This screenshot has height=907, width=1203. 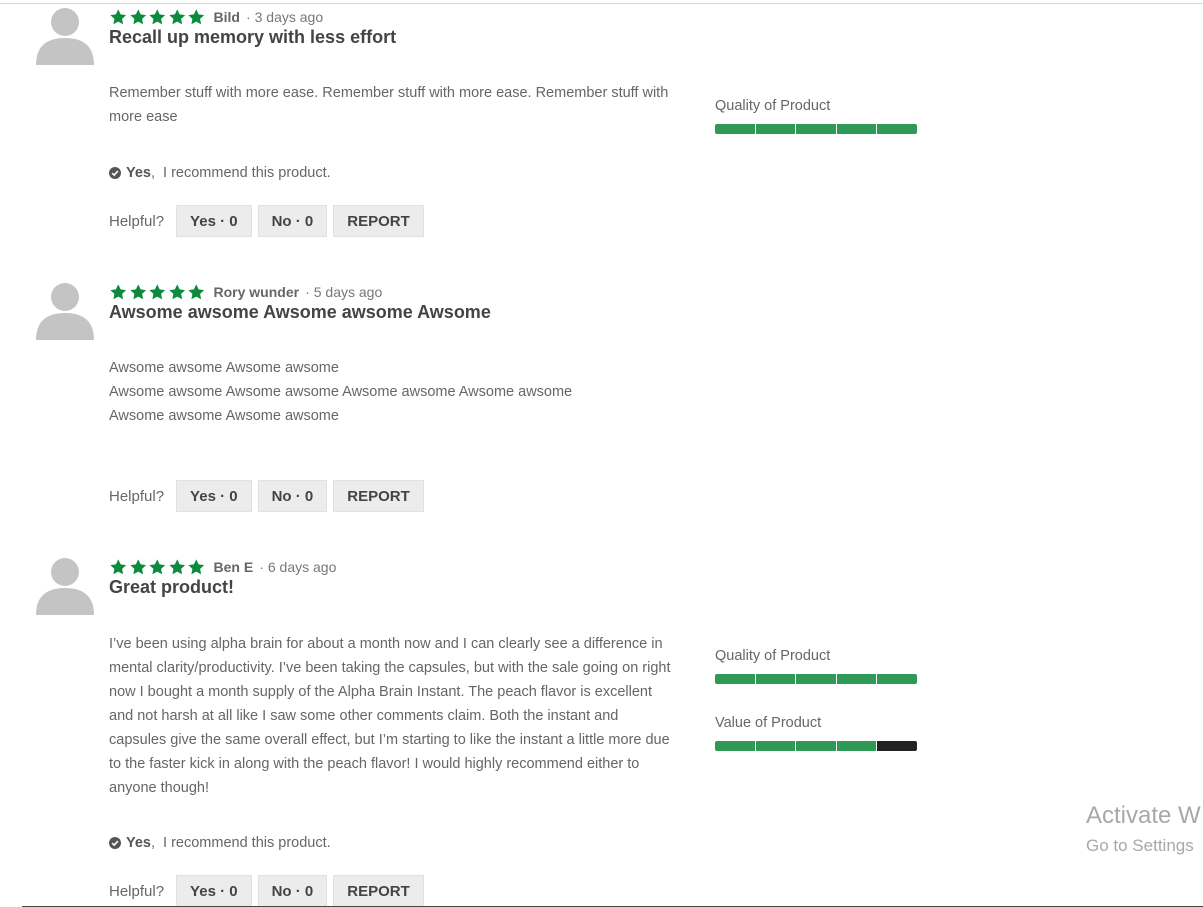 I want to click on review-date: 3 days ago, so click(x=289, y=17).